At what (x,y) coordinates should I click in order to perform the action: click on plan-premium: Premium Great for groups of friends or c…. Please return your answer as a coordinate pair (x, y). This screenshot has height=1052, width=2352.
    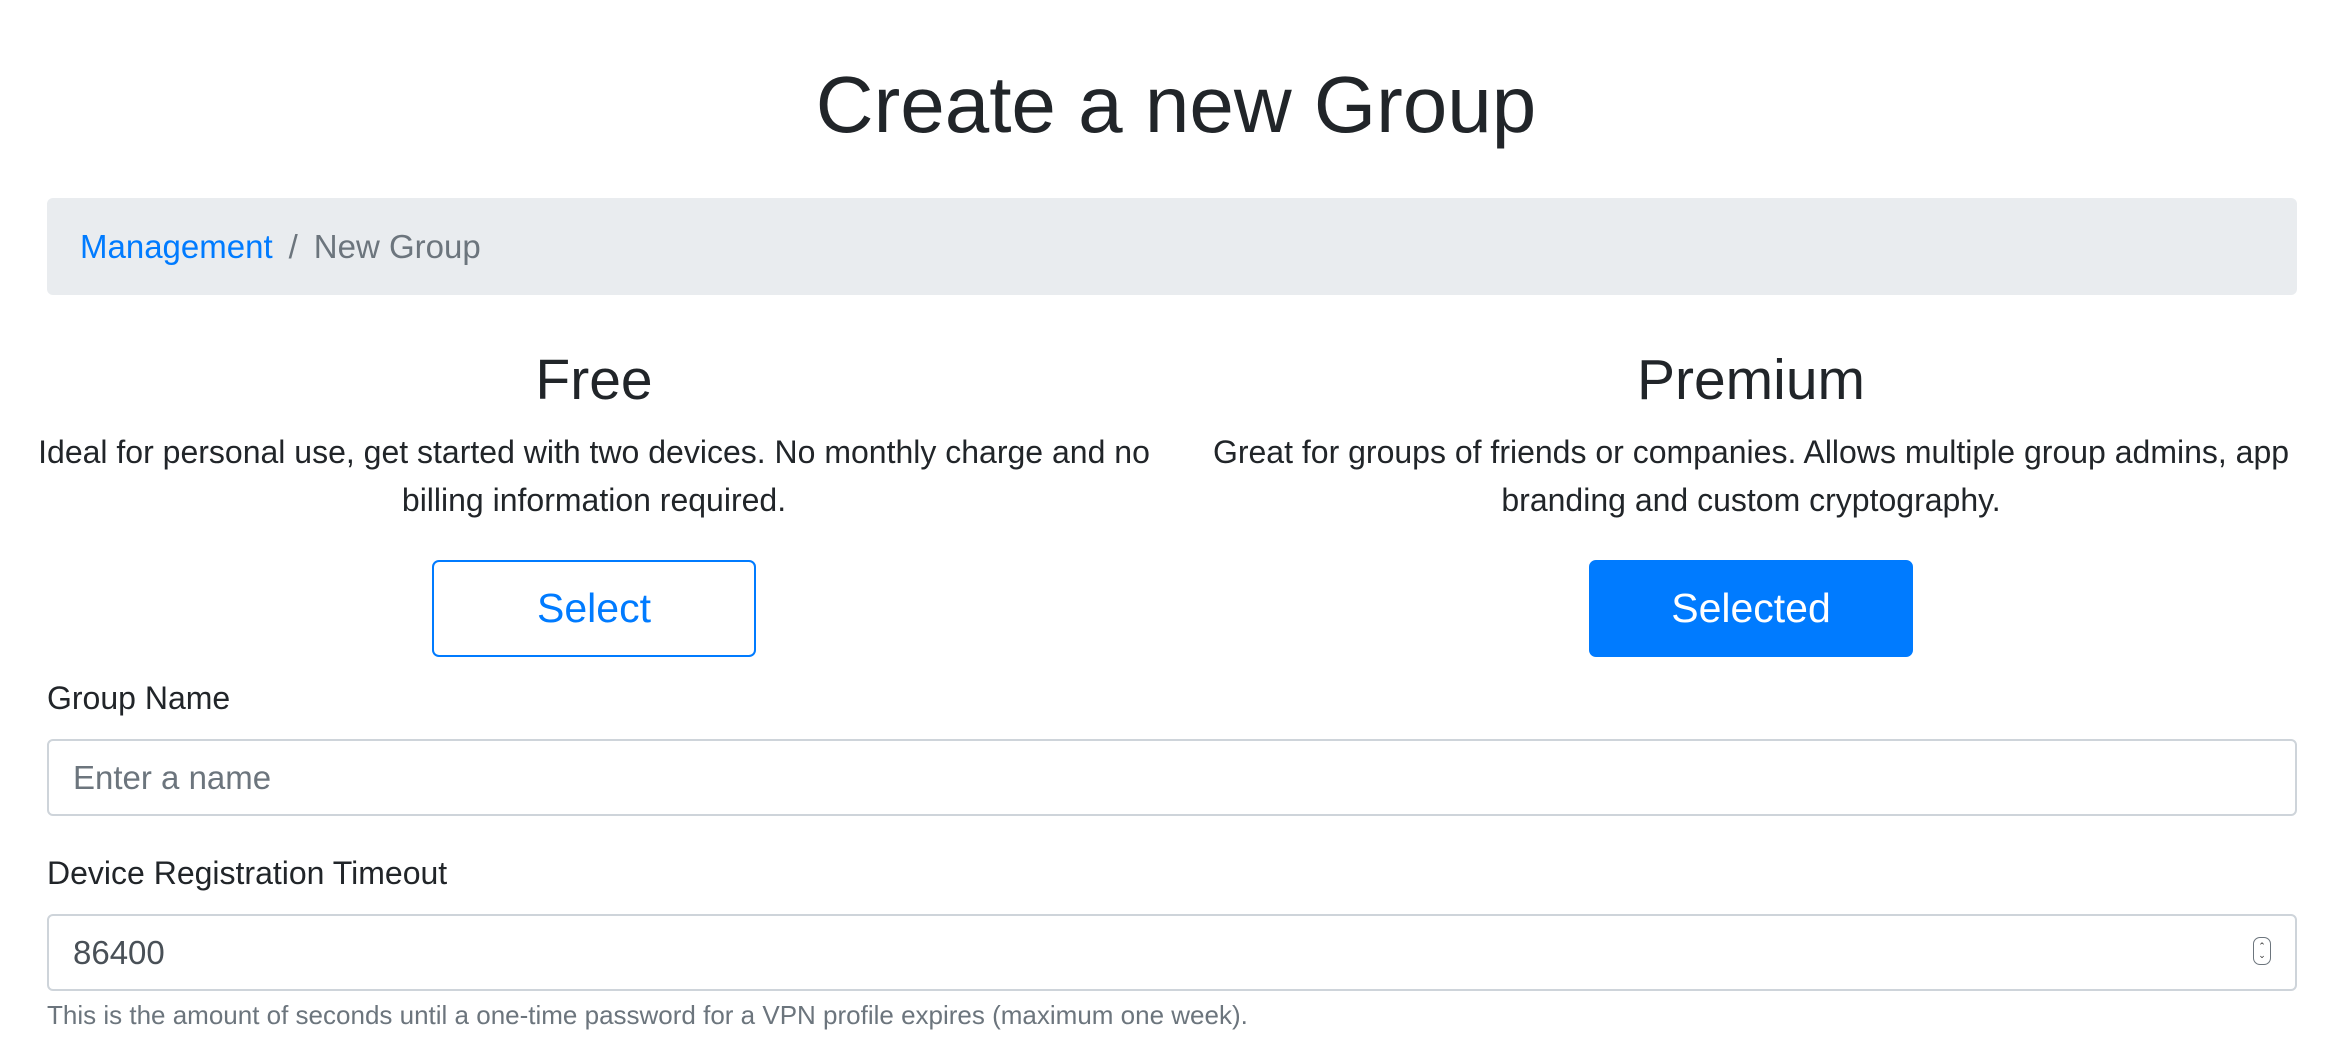
    Looking at the image, I should click on (1751, 432).